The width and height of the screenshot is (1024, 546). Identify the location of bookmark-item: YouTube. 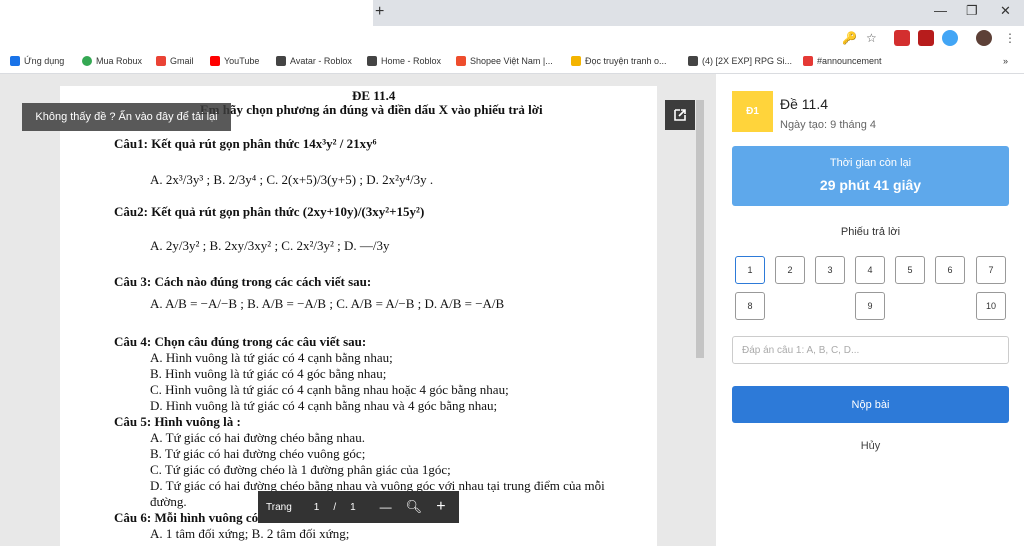
(234, 61).